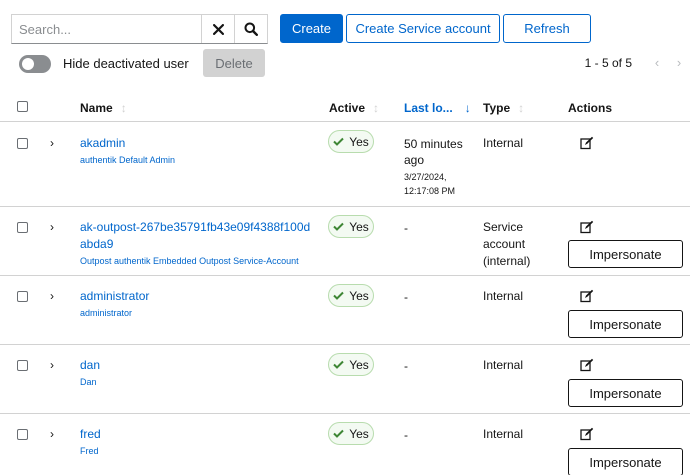  I want to click on search-input, so click(106, 29).